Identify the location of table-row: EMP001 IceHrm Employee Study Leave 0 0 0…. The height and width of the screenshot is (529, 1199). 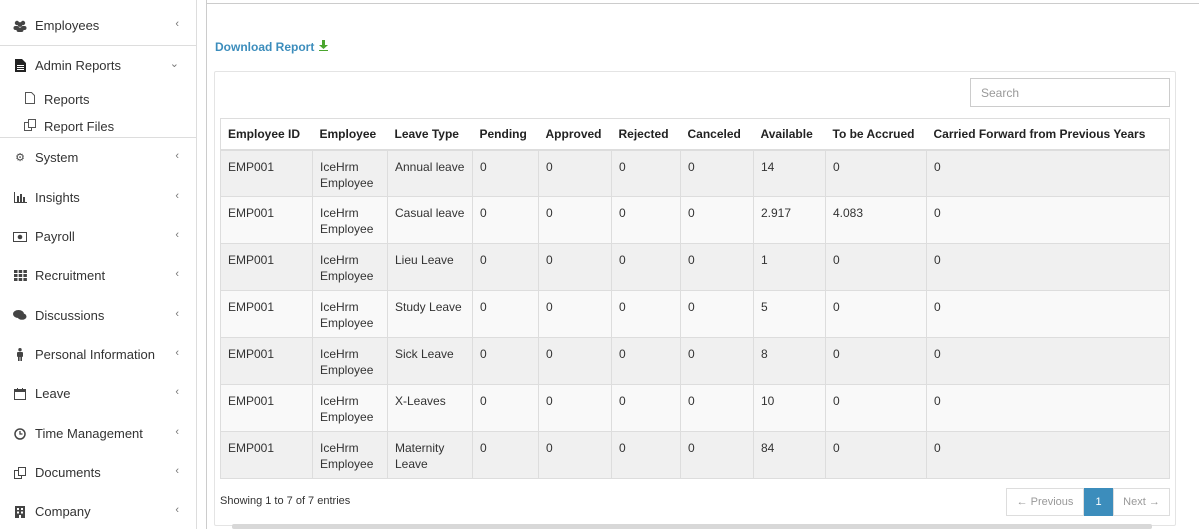
(695, 314).